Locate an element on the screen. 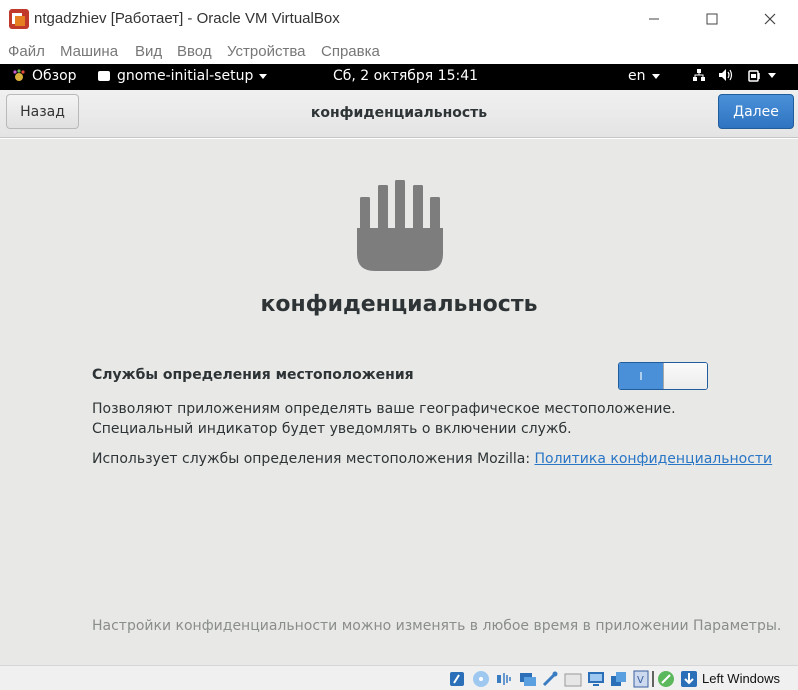  audio-icon is located at coordinates (505, 679).